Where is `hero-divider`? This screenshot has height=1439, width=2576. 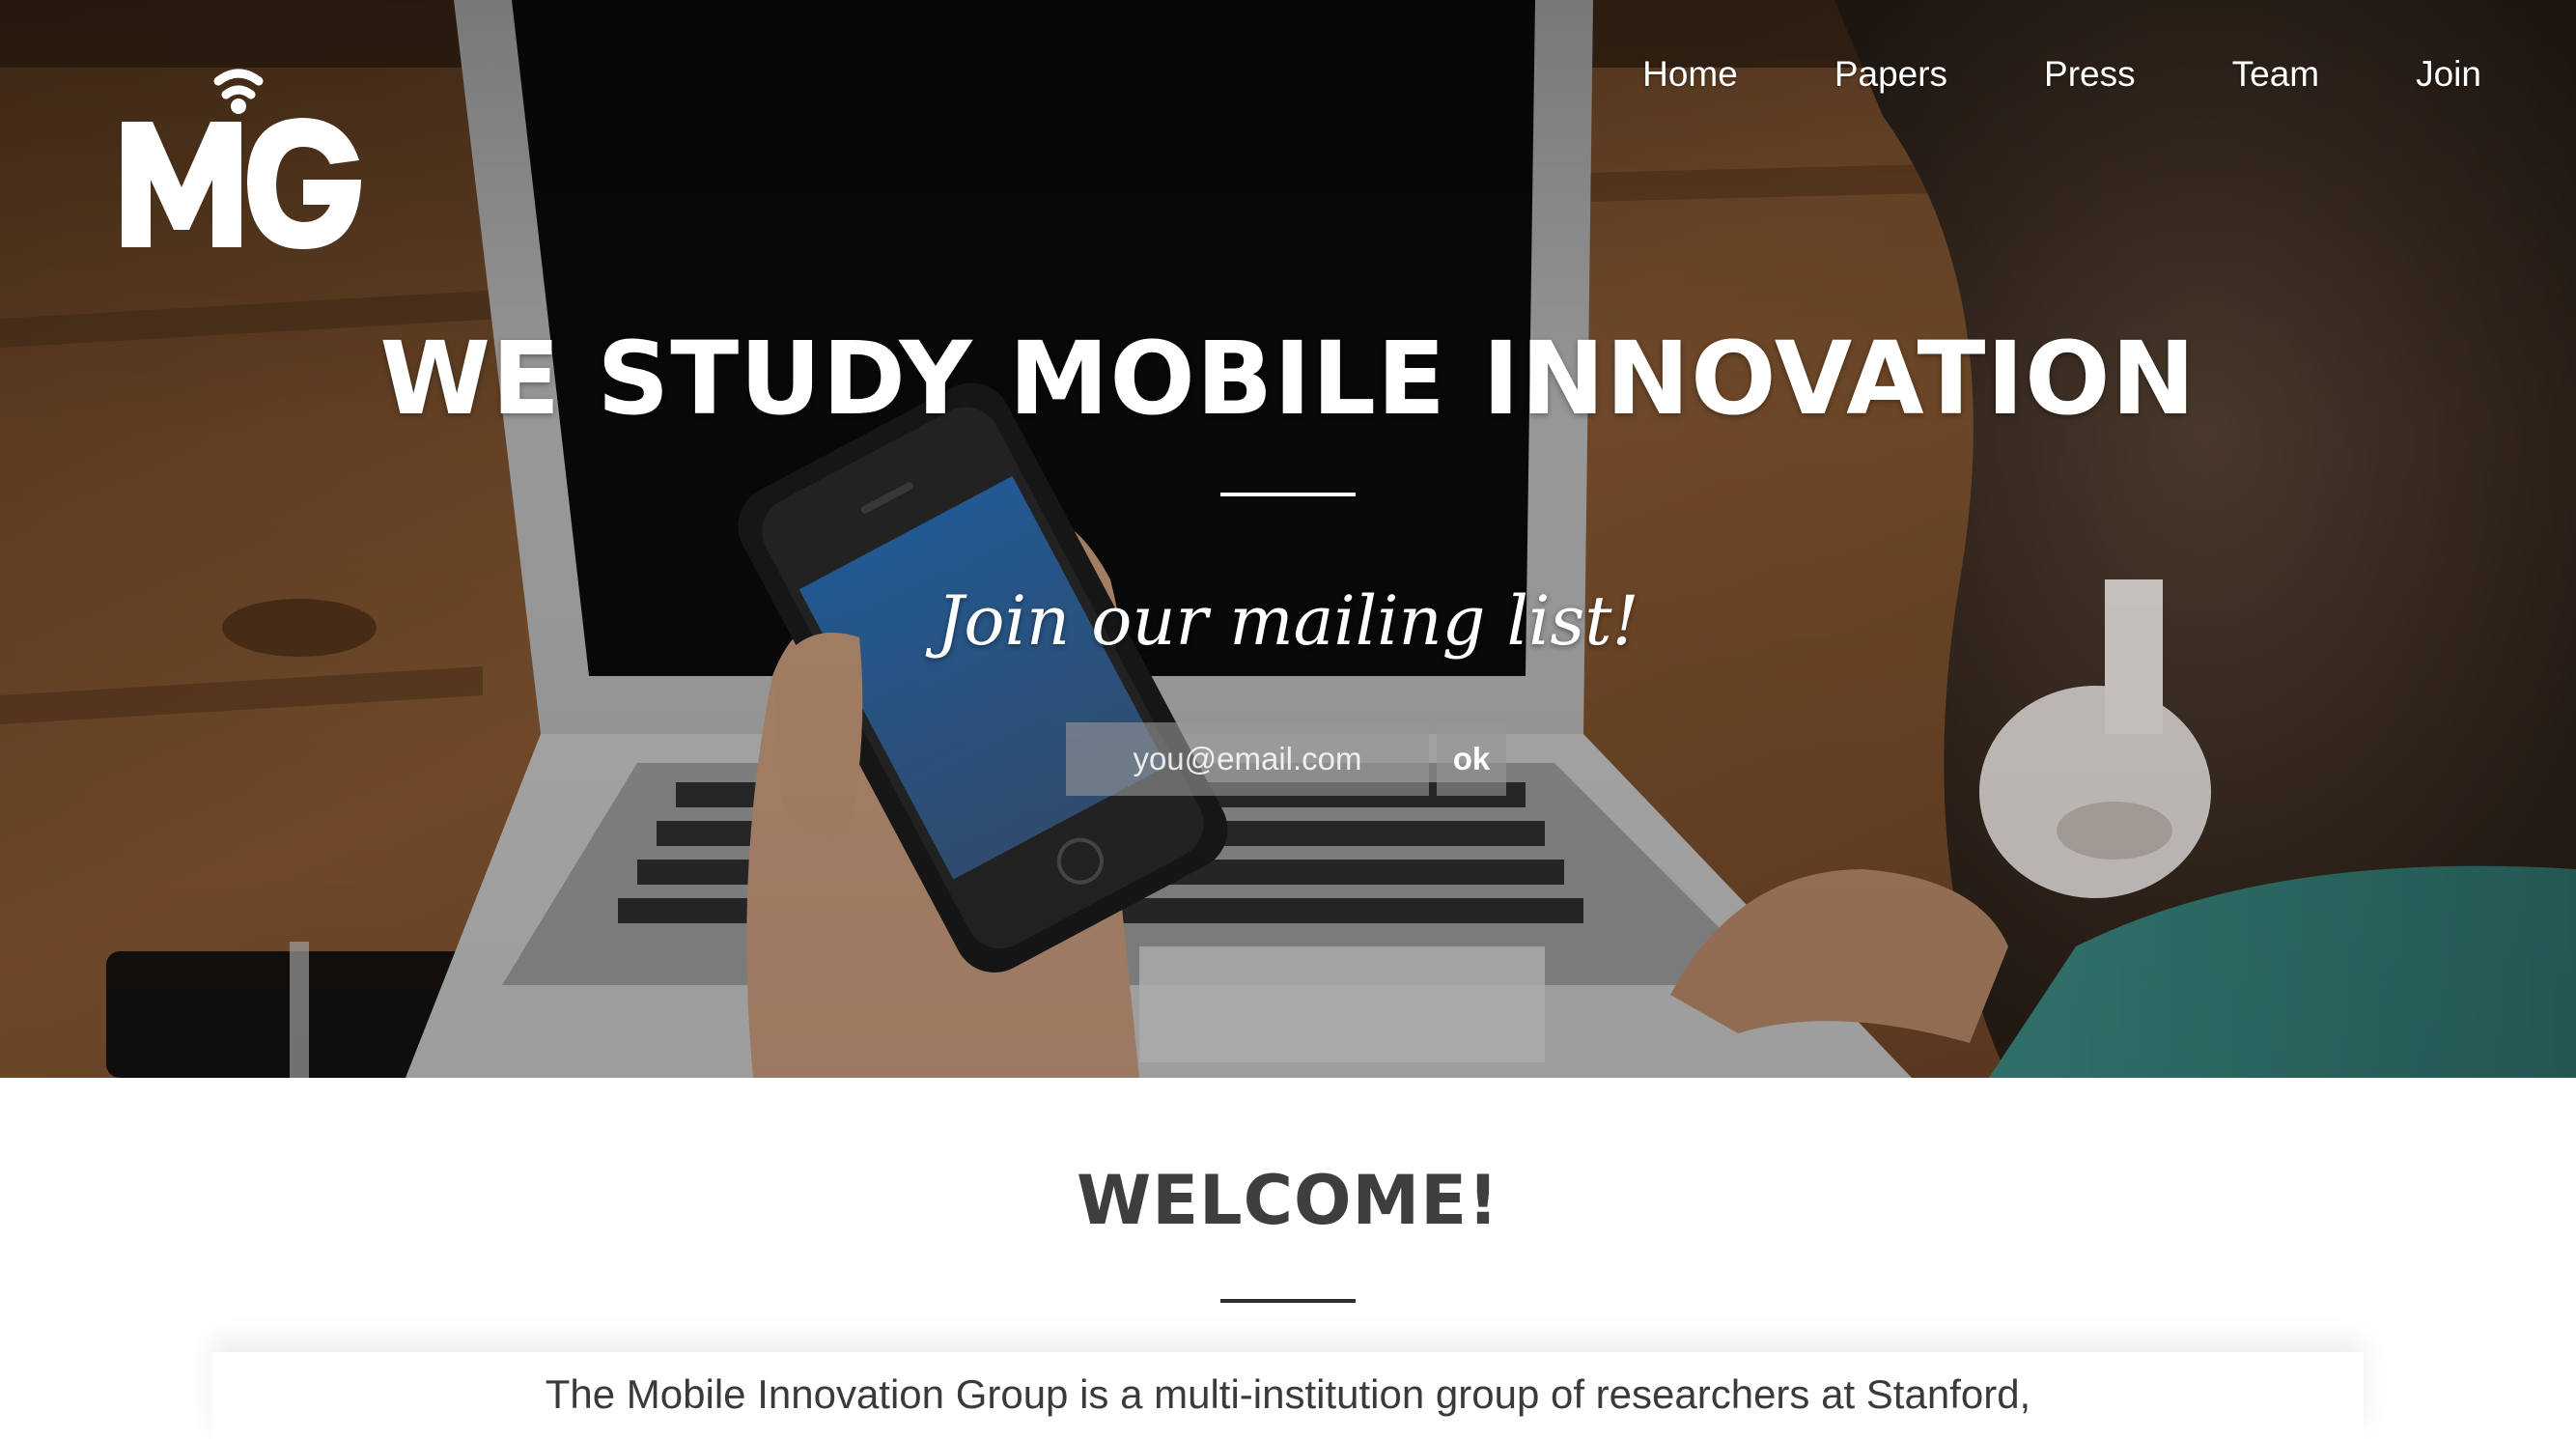
hero-divider is located at coordinates (1288, 494).